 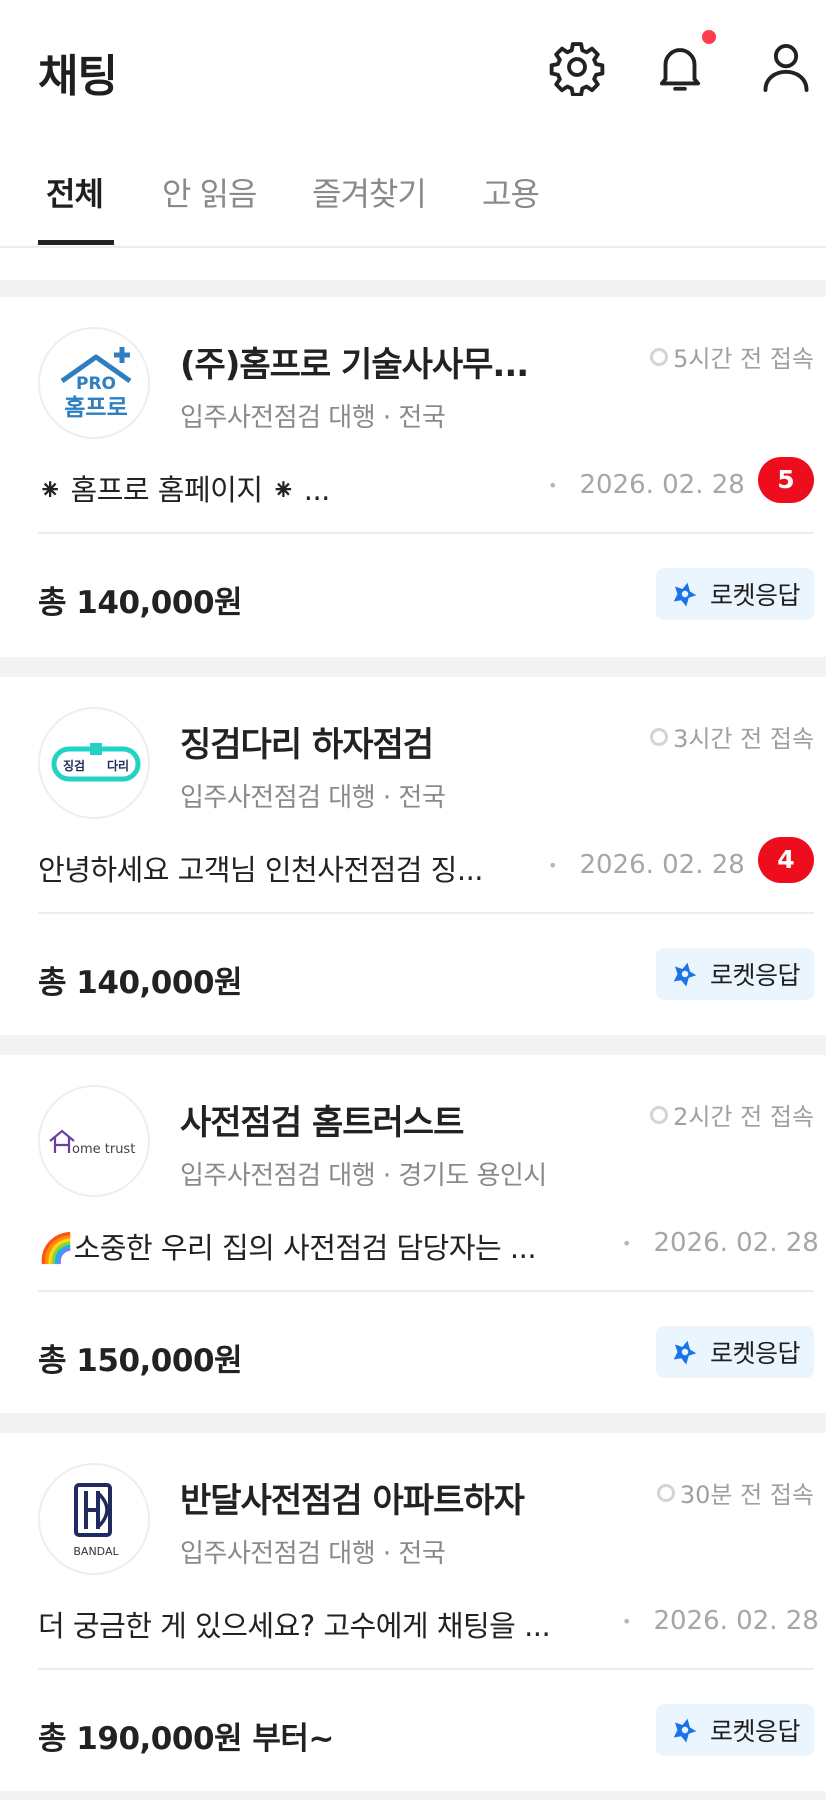 I want to click on avatar: ome trust, so click(x=94, y=1141).